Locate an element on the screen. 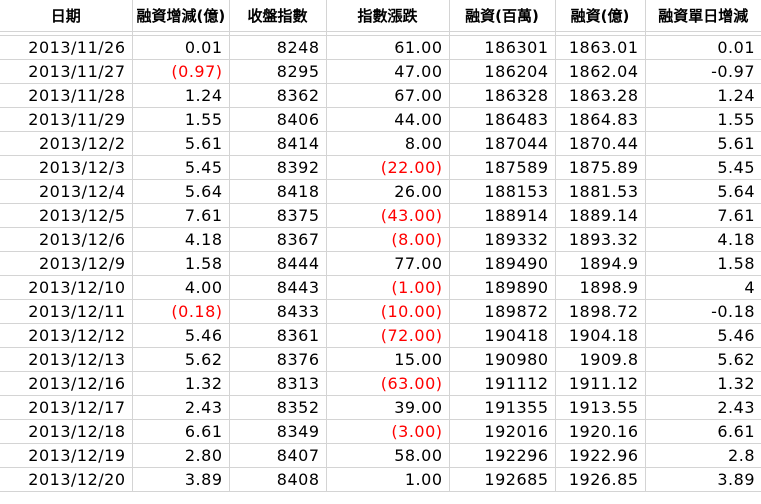  margin-balance-yi-cell: 1889.14 is located at coordinates (600, 215).